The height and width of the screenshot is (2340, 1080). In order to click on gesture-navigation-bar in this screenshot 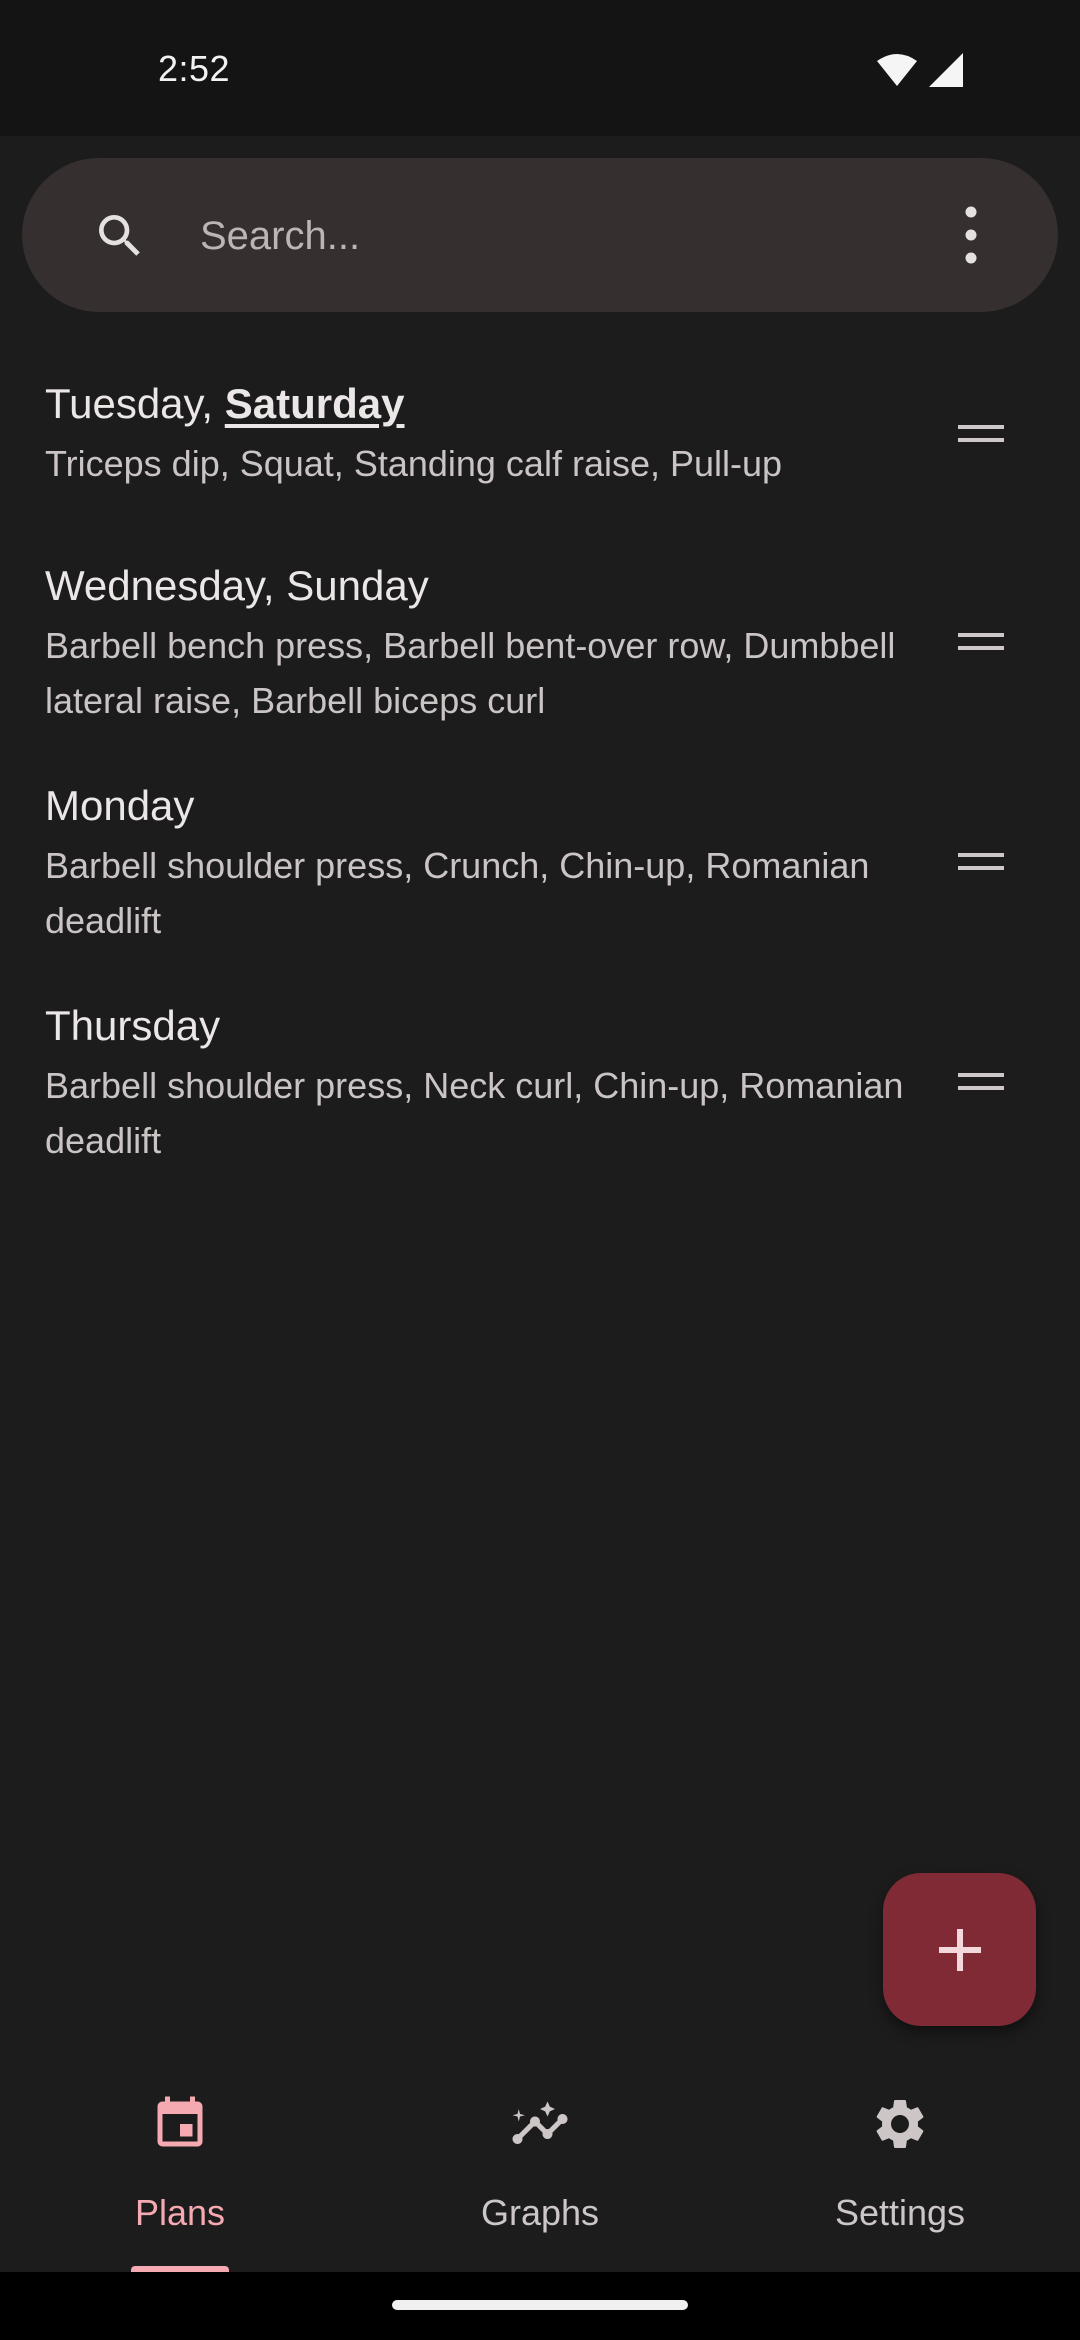, I will do `click(540, 2306)`.